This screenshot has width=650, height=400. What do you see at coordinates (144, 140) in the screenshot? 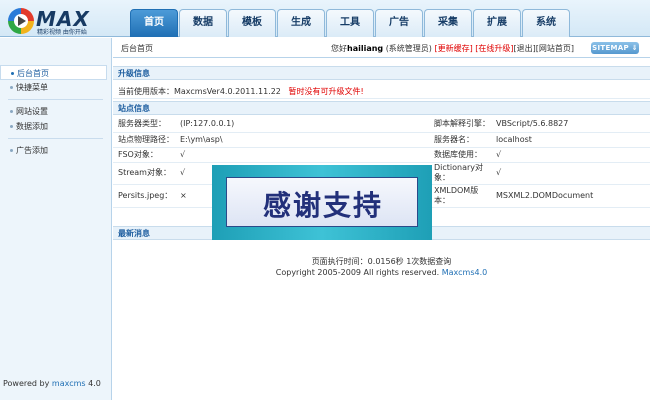
I see `physical-path-label: 站点物理路径：` at bounding box center [144, 140].